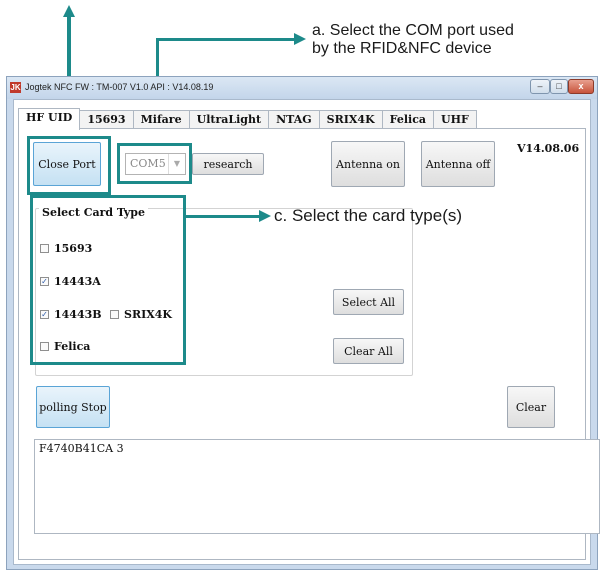 This screenshot has width=604, height=576. I want to click on tab-uhf: UHF, so click(455, 119).